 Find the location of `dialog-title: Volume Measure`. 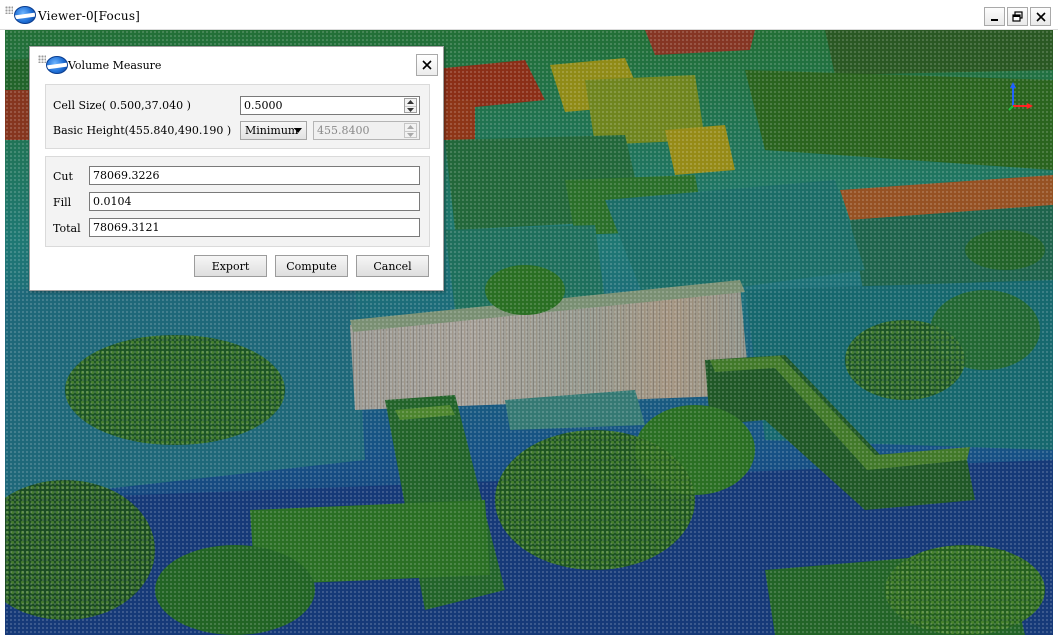

dialog-title: Volume Measure is located at coordinates (115, 65).